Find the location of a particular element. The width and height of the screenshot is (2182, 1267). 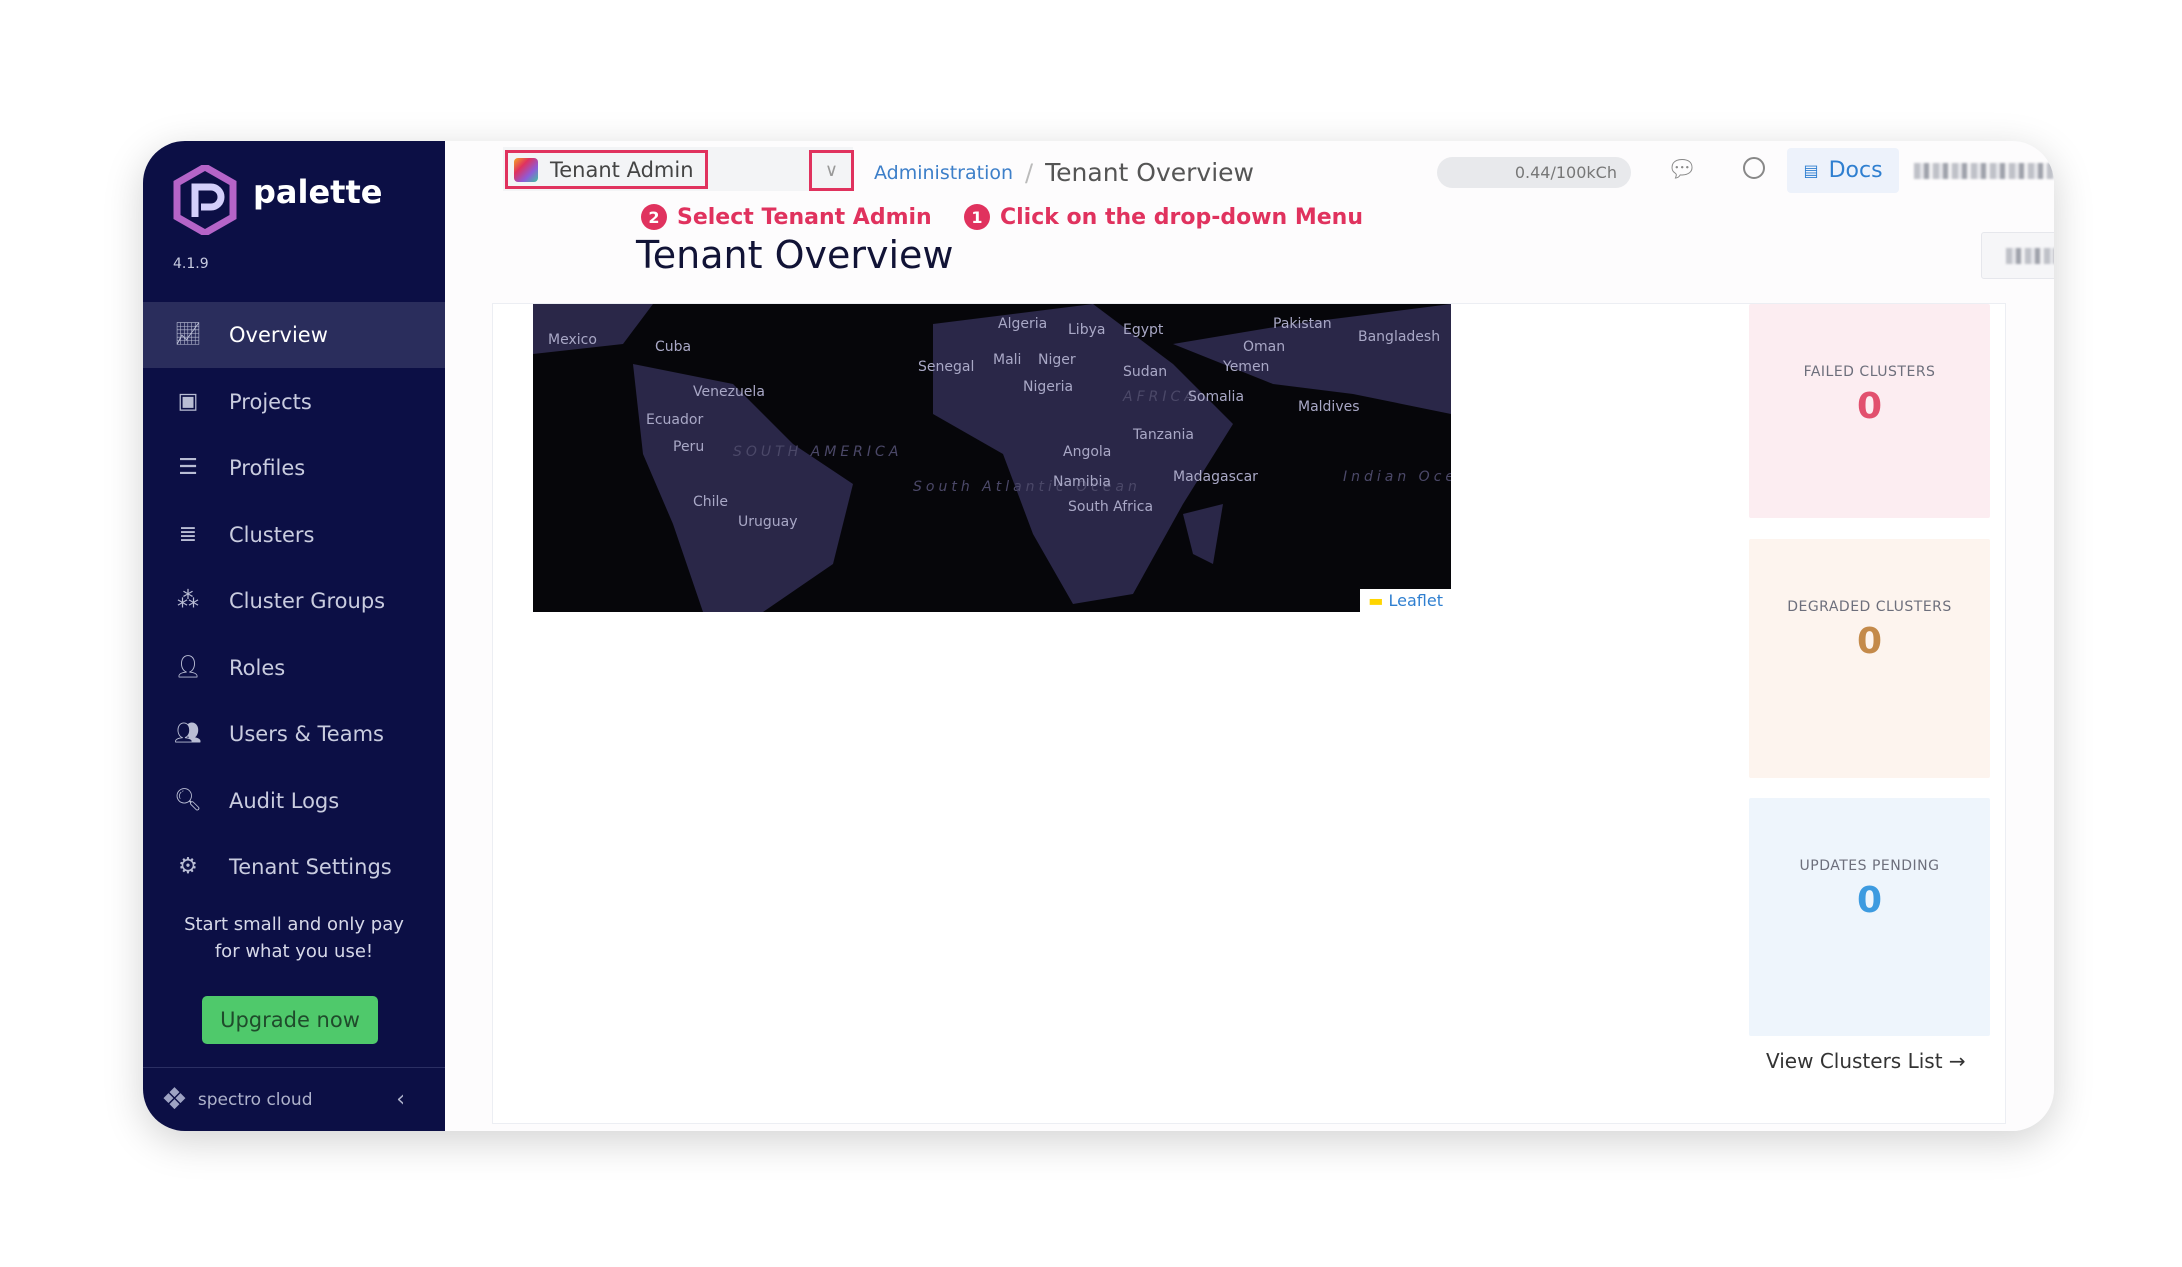

sidebar-item-label: Roles is located at coordinates (257, 667).